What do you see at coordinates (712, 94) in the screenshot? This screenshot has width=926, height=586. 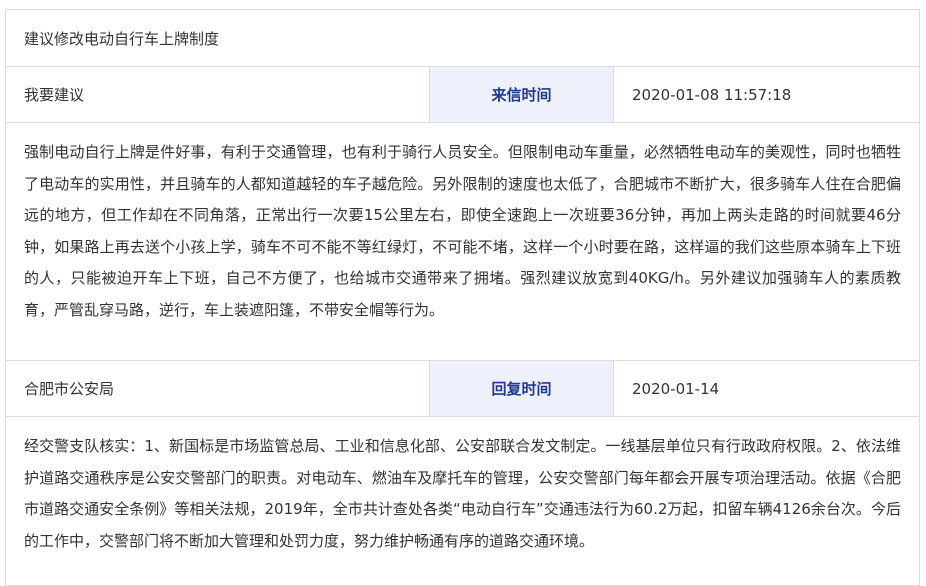 I see `letter-time-value: 2020-01-08 11:57:18` at bounding box center [712, 94].